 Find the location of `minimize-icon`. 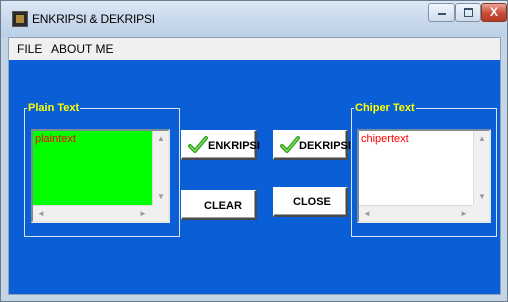

minimize-icon is located at coordinates (441, 14).